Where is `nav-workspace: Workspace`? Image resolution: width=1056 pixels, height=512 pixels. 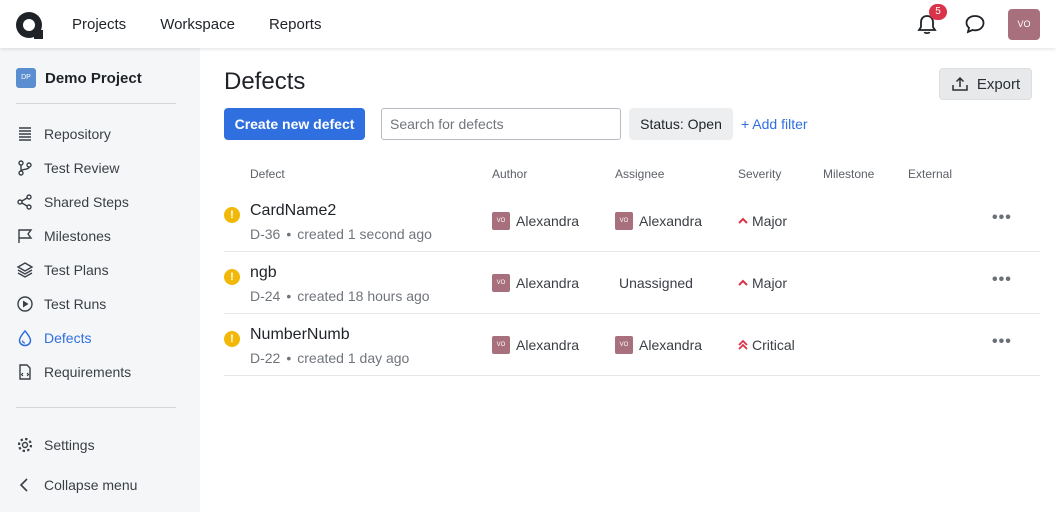 nav-workspace: Workspace is located at coordinates (197, 24).